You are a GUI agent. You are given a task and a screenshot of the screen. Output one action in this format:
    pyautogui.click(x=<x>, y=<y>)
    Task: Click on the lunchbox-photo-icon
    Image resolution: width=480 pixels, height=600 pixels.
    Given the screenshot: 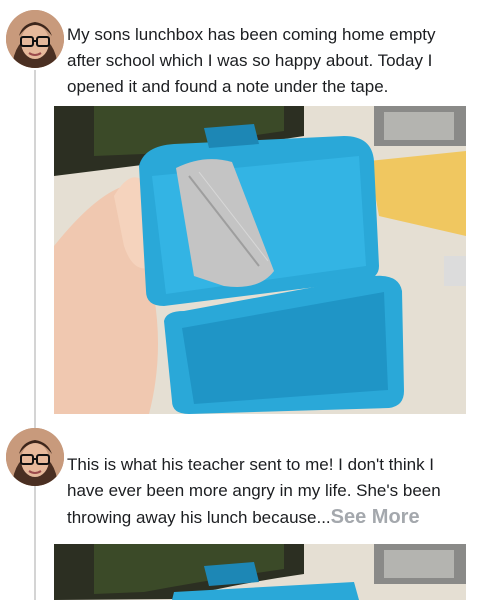 What is the action you would take?
    pyautogui.click(x=260, y=572)
    